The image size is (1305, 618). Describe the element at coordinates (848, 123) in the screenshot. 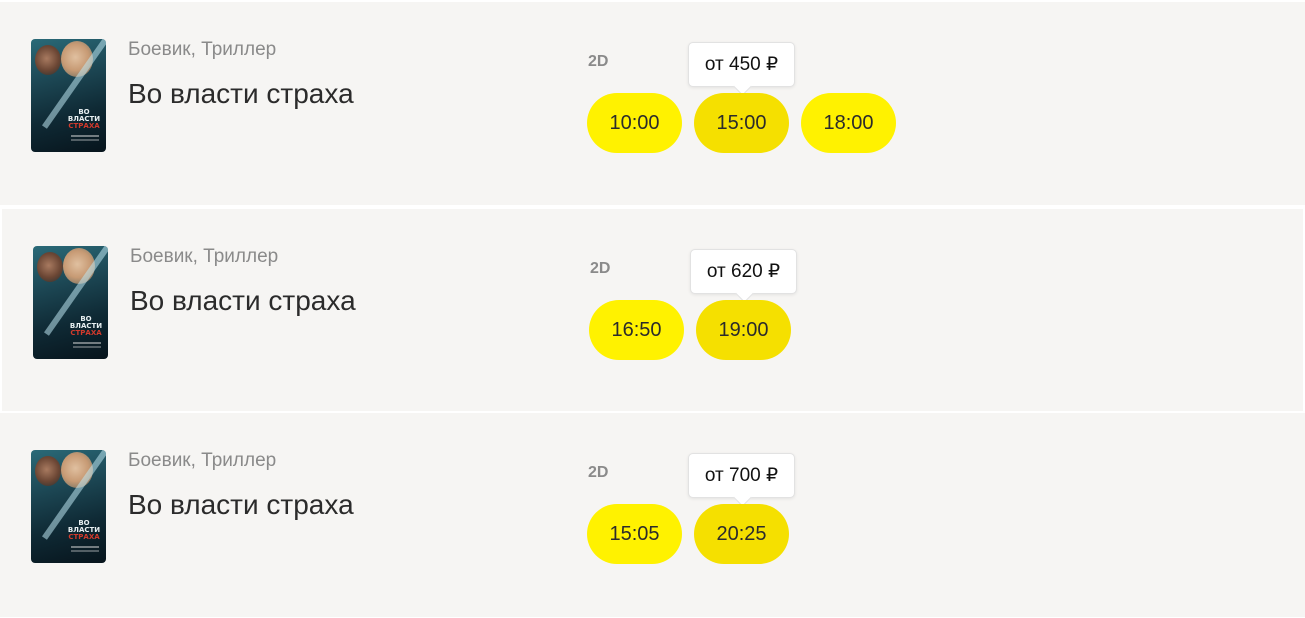

I see `session-button: 18:00` at that location.